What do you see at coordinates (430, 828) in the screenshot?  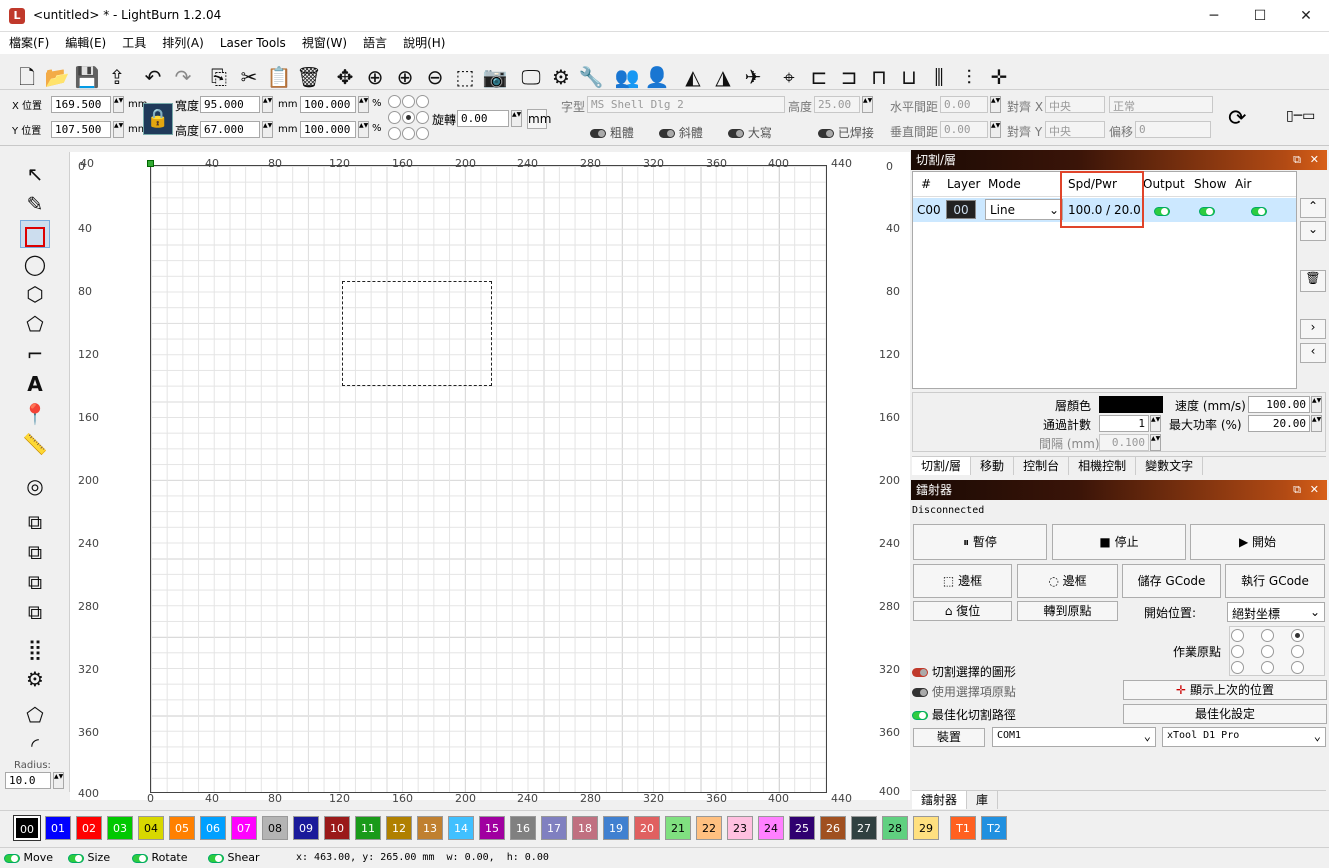 I see `palette-swatch-13: 13` at bounding box center [430, 828].